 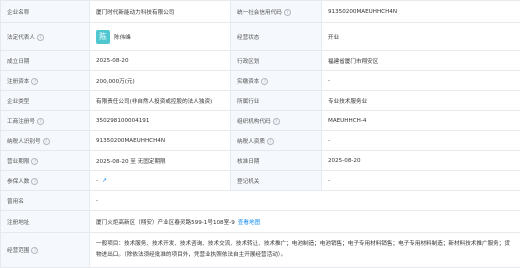 I want to click on paid-capital-label-text: 实缴资本, so click(x=248, y=82).